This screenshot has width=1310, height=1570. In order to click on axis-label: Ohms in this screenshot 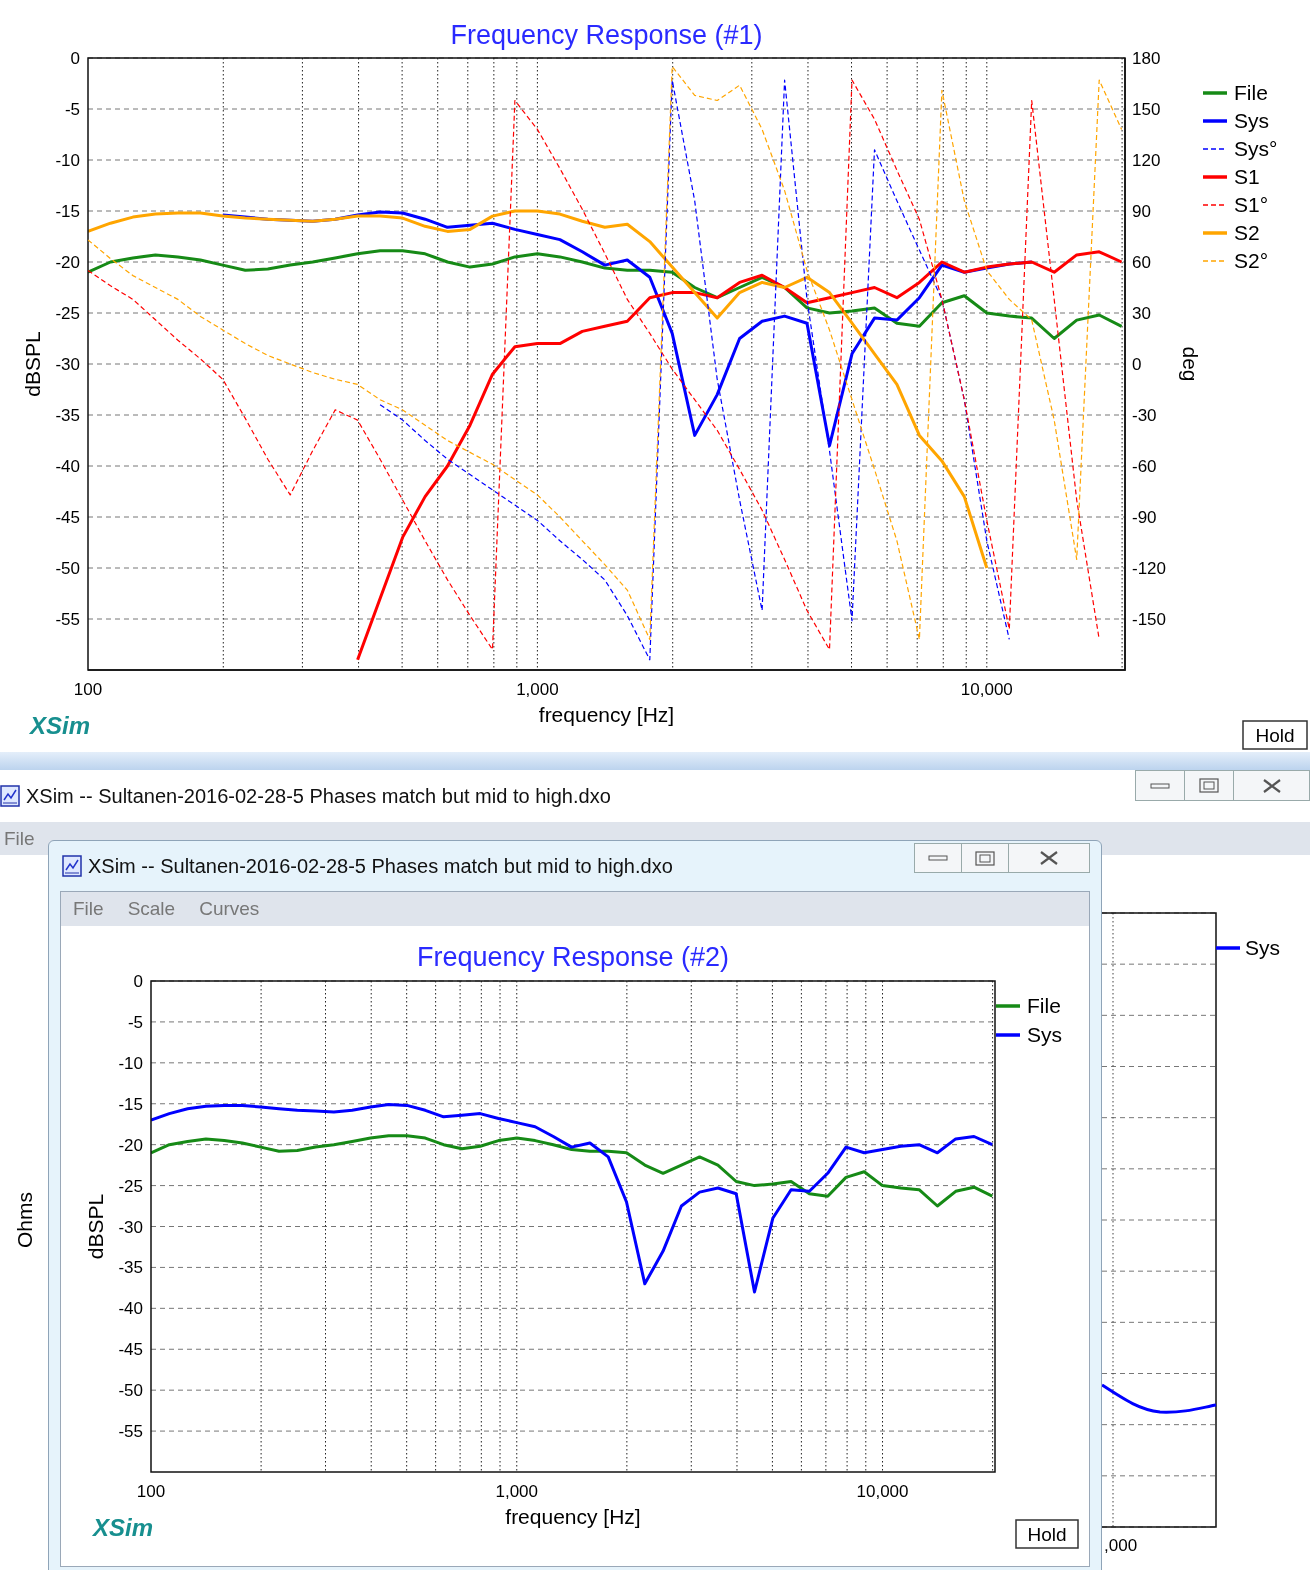, I will do `click(24, 1220)`.